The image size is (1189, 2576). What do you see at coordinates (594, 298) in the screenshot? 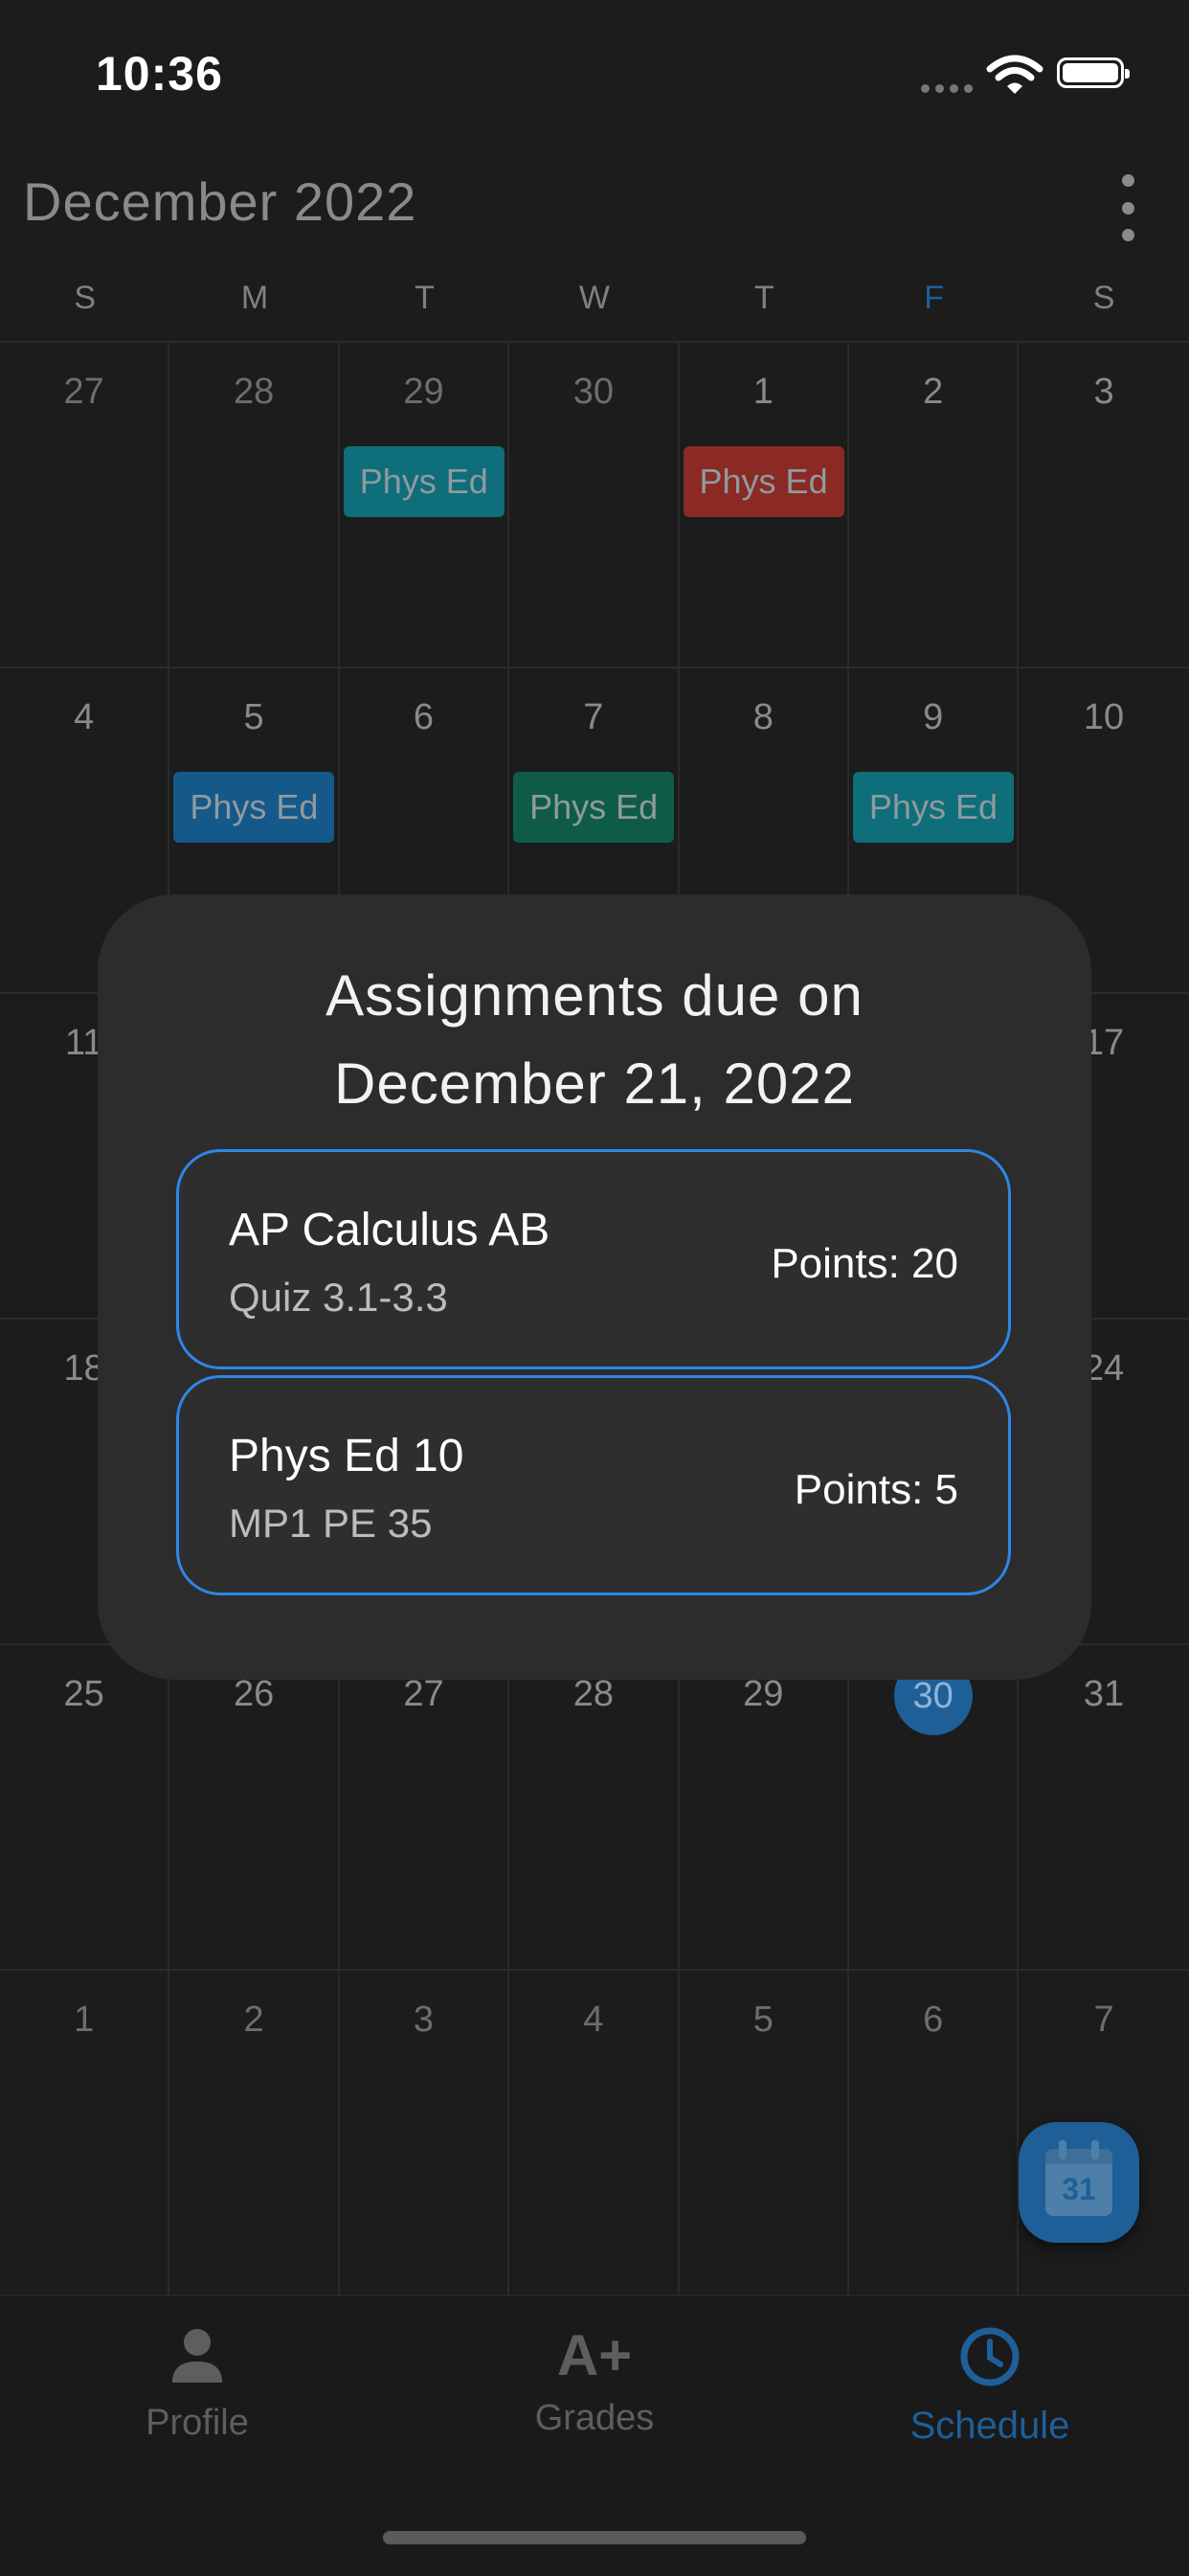
I see `weekday-label: W` at bounding box center [594, 298].